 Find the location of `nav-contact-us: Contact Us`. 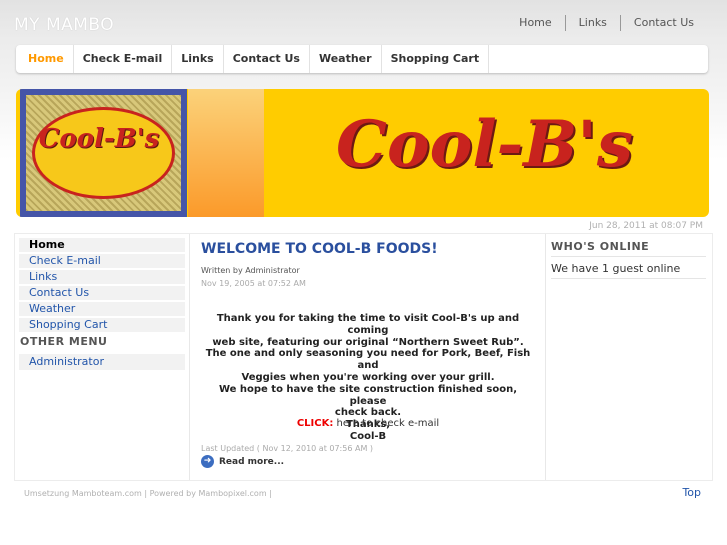

nav-contact-us: Contact Us is located at coordinates (267, 59).